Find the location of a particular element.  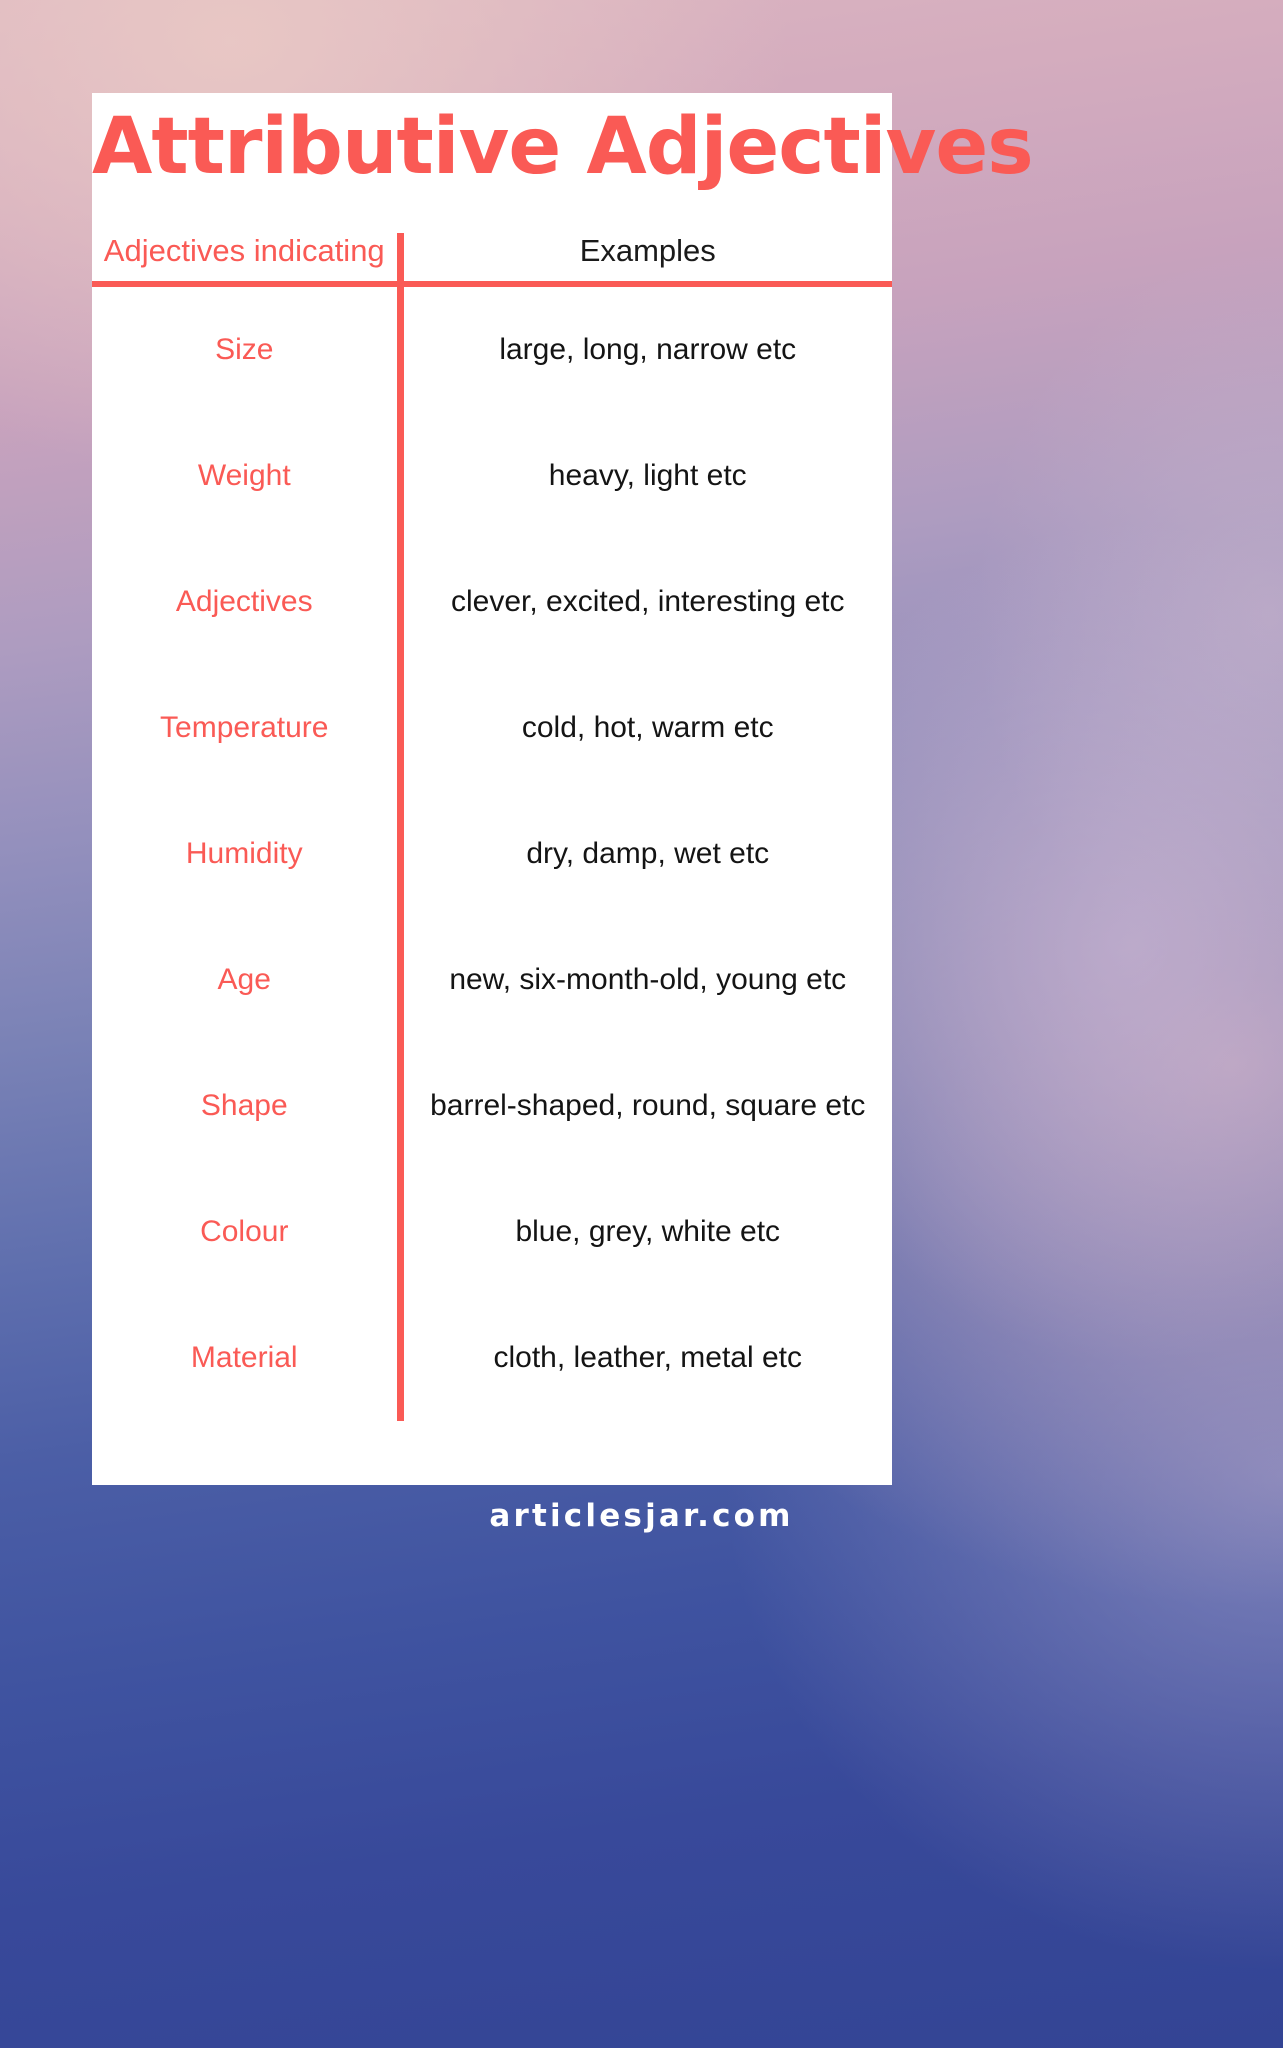

adjective-examples-value: clever, excited, interesting etc is located at coordinates (647, 601).